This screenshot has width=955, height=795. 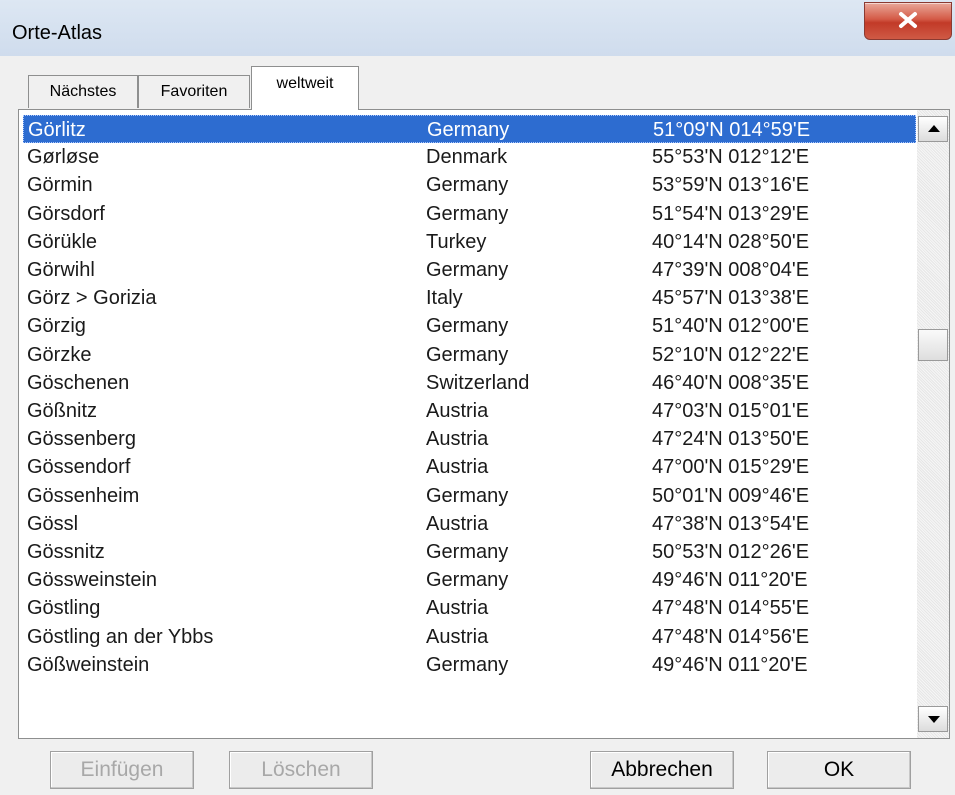 What do you see at coordinates (731, 382) in the screenshot?
I see `place-coordinates: 46°40'N 008°35'E` at bounding box center [731, 382].